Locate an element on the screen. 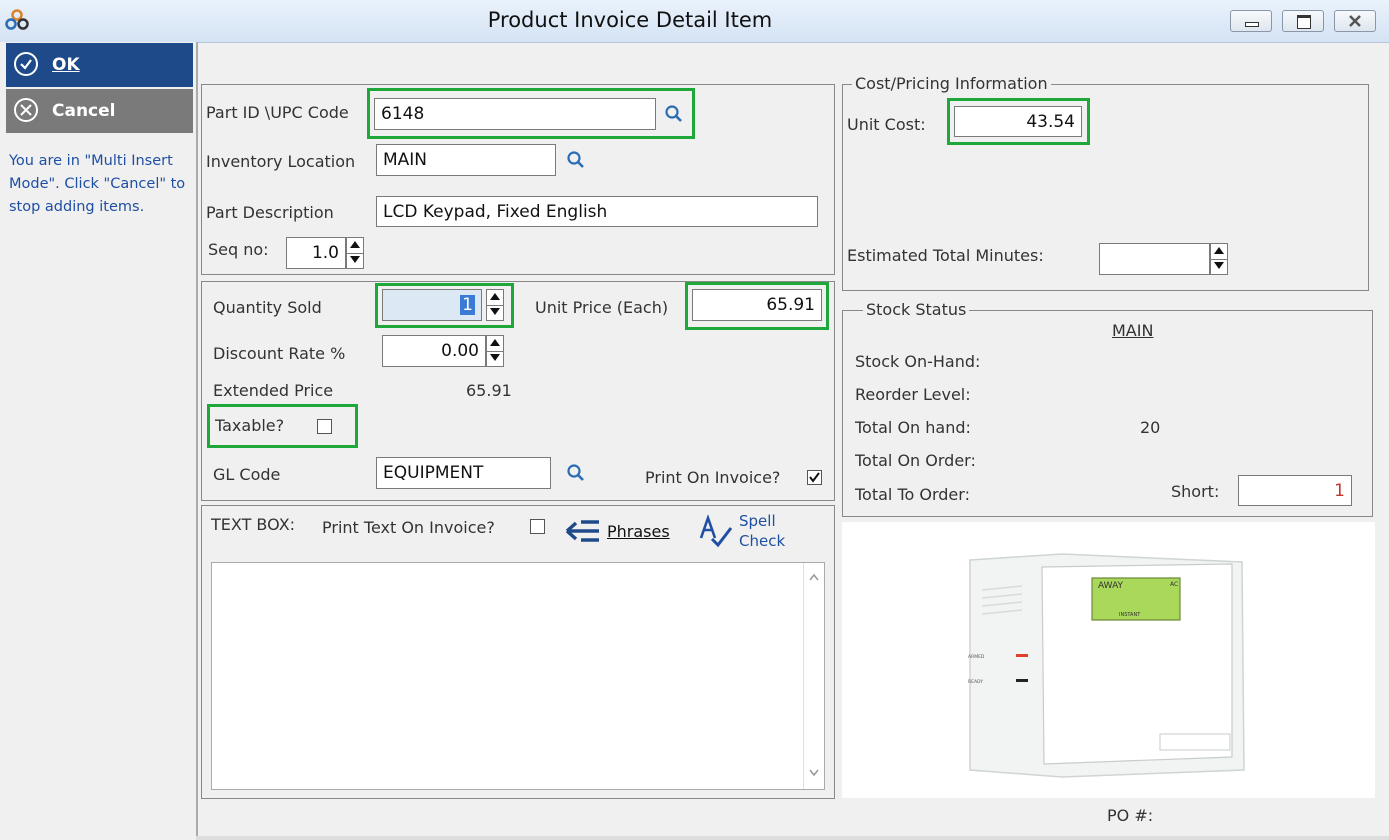 The height and width of the screenshot is (840, 1389). quantity-sold-label: Quantity Sold is located at coordinates (267, 307).